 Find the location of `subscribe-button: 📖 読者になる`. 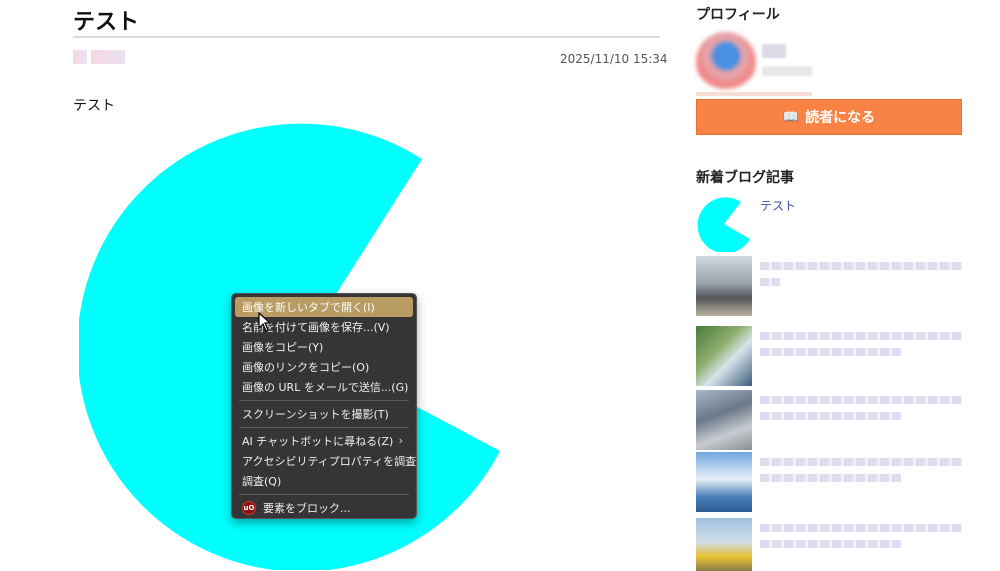

subscribe-button: 📖 読者になる is located at coordinates (829, 117).